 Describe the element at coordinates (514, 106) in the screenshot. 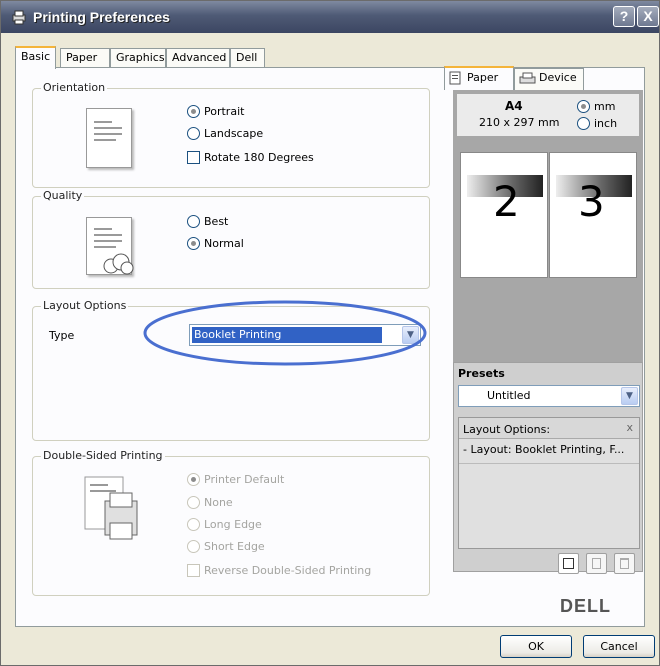

I see `paper-size-name: A4` at that location.